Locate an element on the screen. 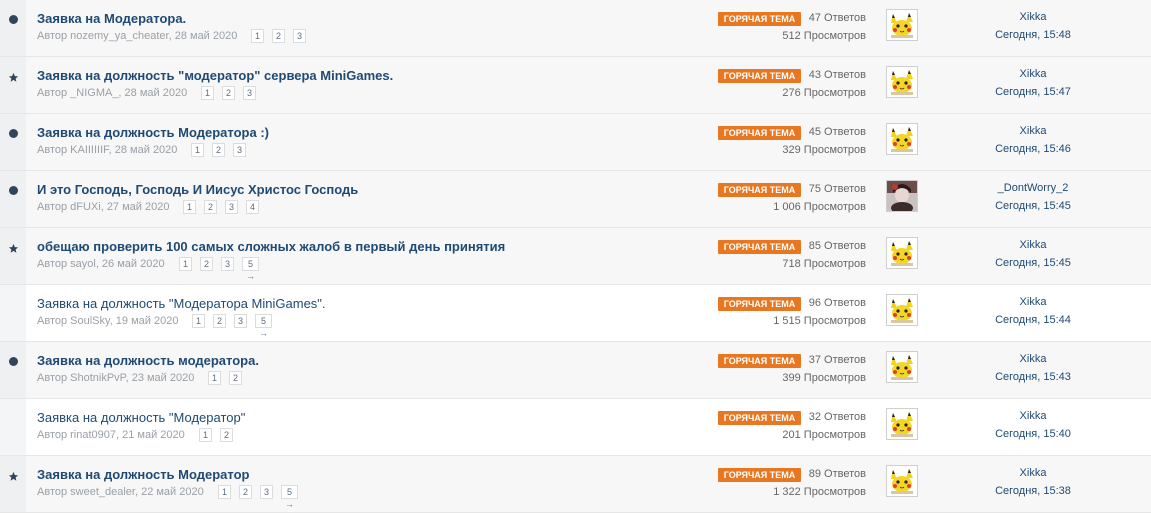 This screenshot has width=1151, height=513. views-count: 276 Просмотров is located at coordinates (824, 93).